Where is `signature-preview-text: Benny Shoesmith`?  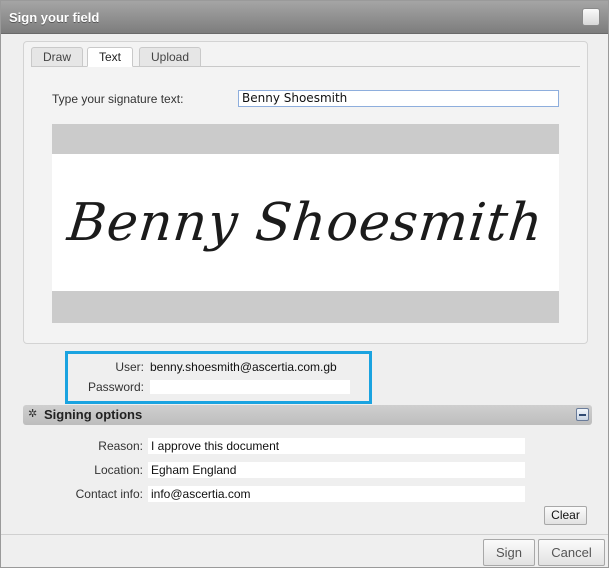 signature-preview-text: Benny Shoesmith is located at coordinates (305, 222).